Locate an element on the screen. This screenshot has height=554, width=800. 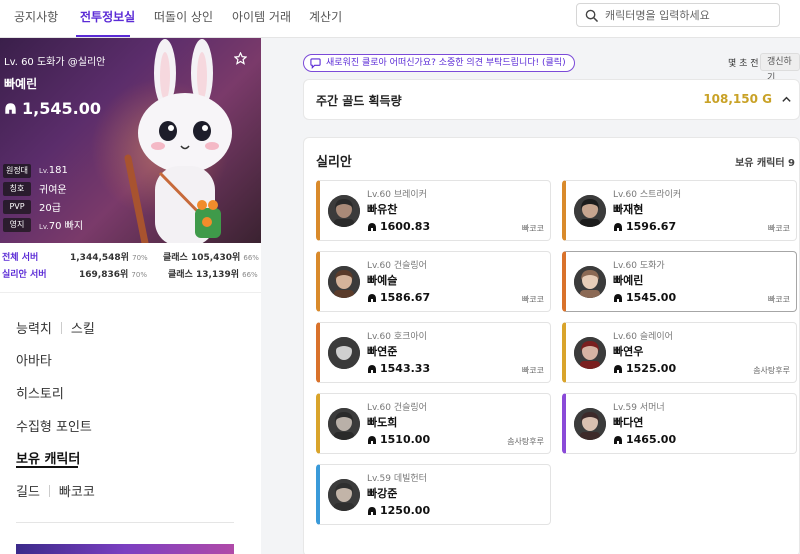
side-menu-row-guild: 길드 빠코코 is located at coordinates (55, 490).